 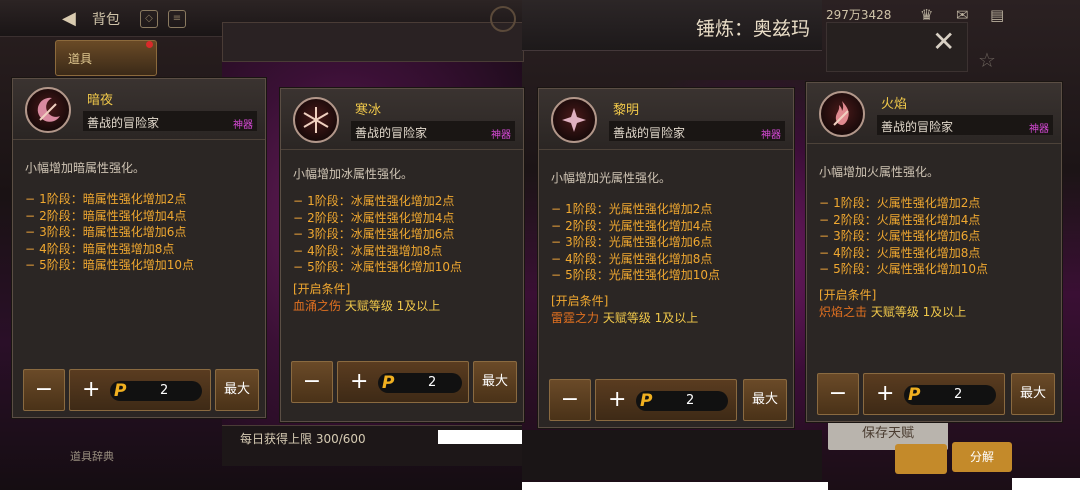 I want to click on list-icon: ≡, so click(x=177, y=19).